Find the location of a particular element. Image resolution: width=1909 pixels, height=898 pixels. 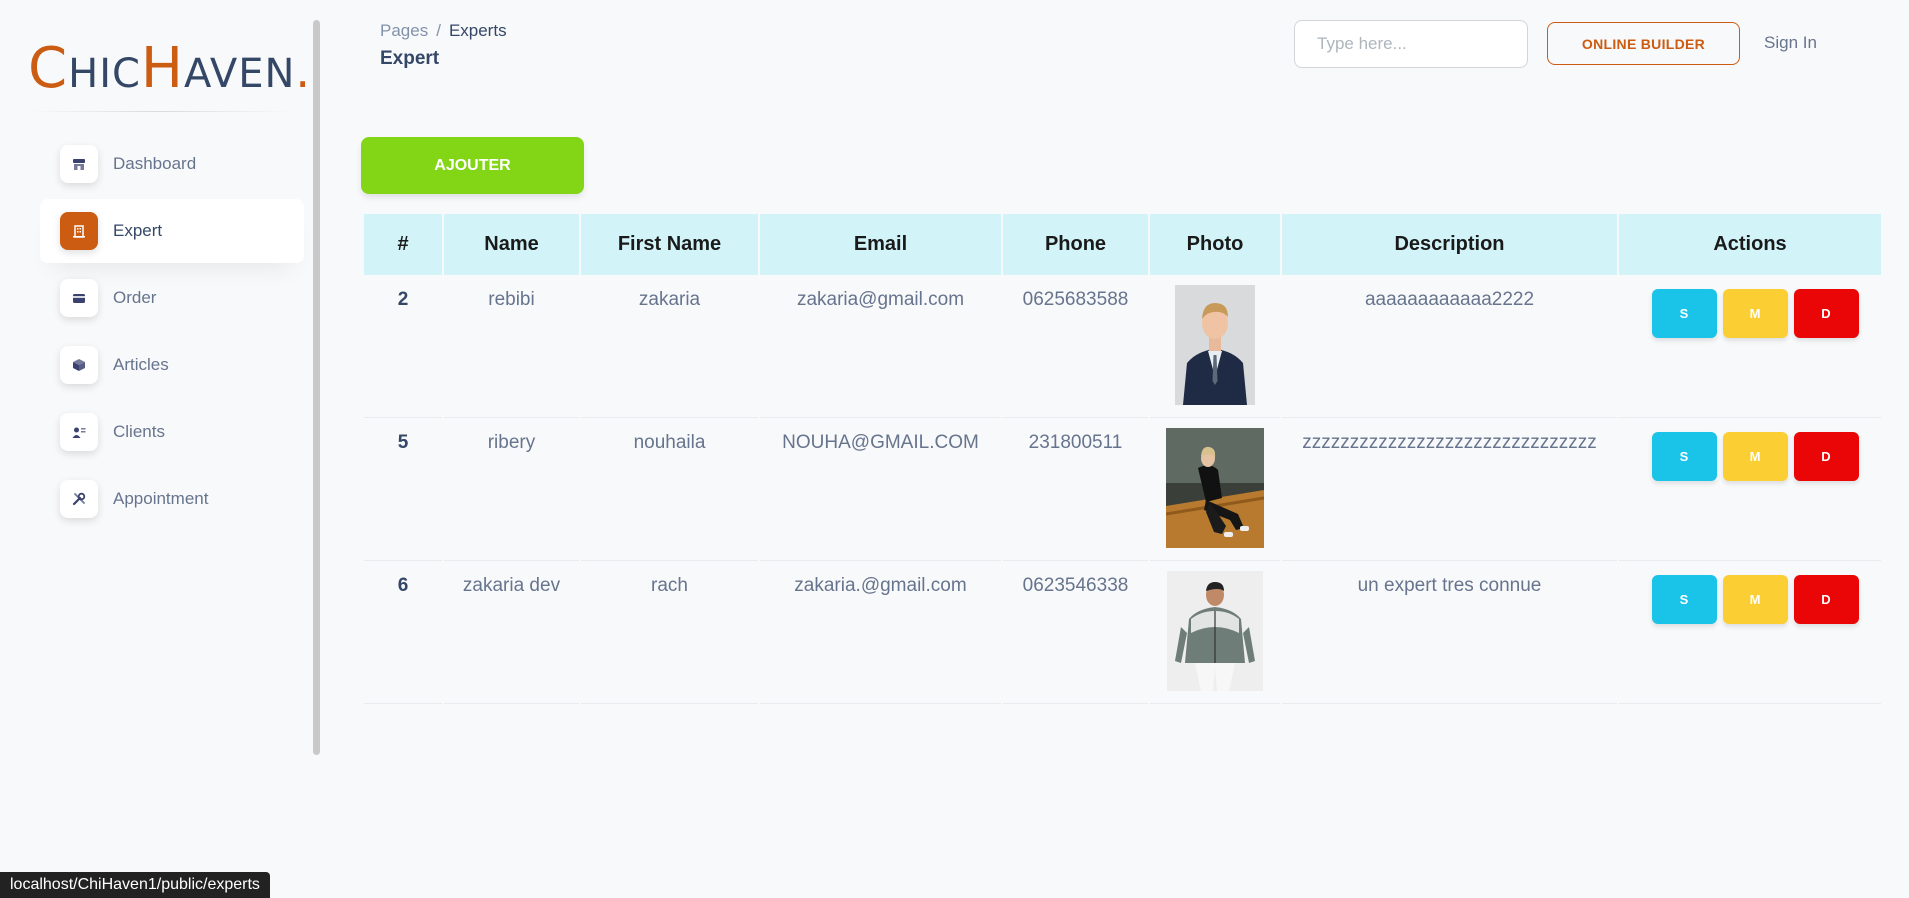

column-header-first-name: First Name is located at coordinates (669, 244).